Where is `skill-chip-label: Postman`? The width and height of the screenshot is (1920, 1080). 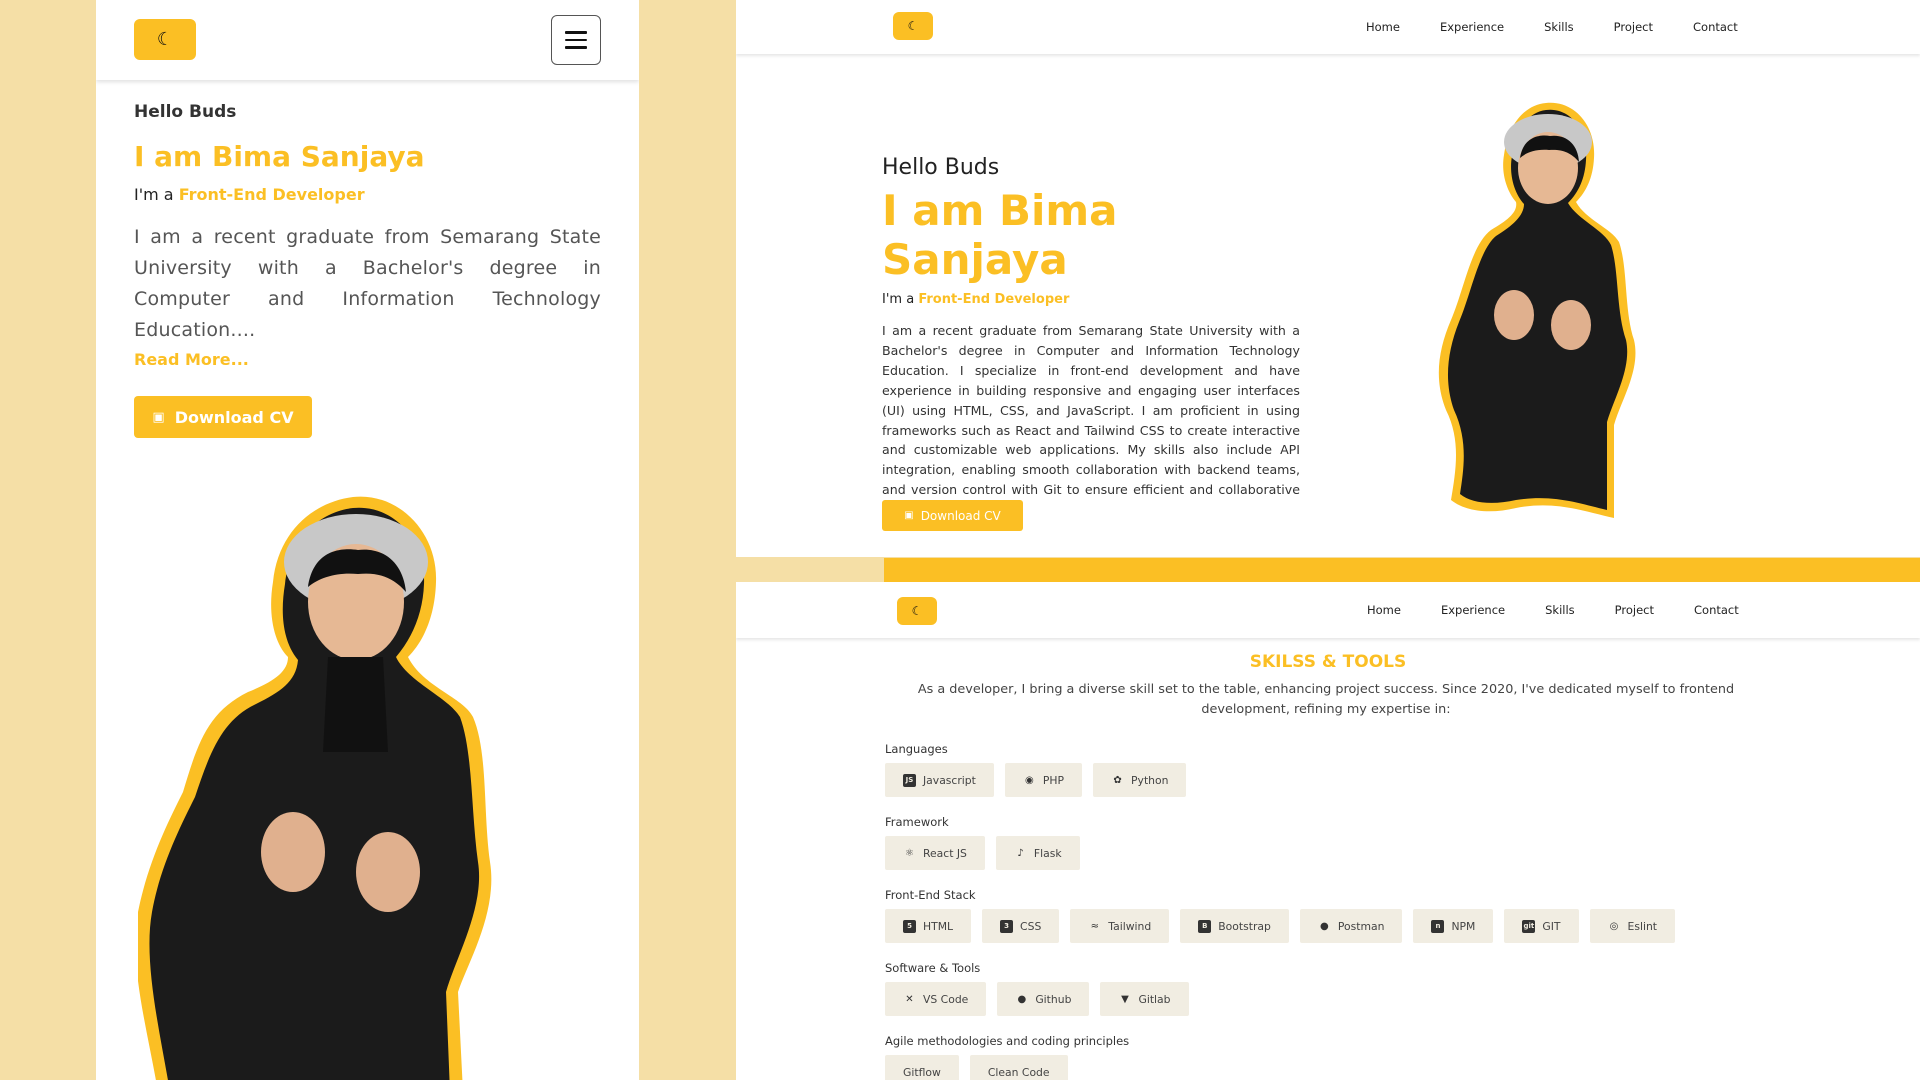 skill-chip-label: Postman is located at coordinates (1361, 926).